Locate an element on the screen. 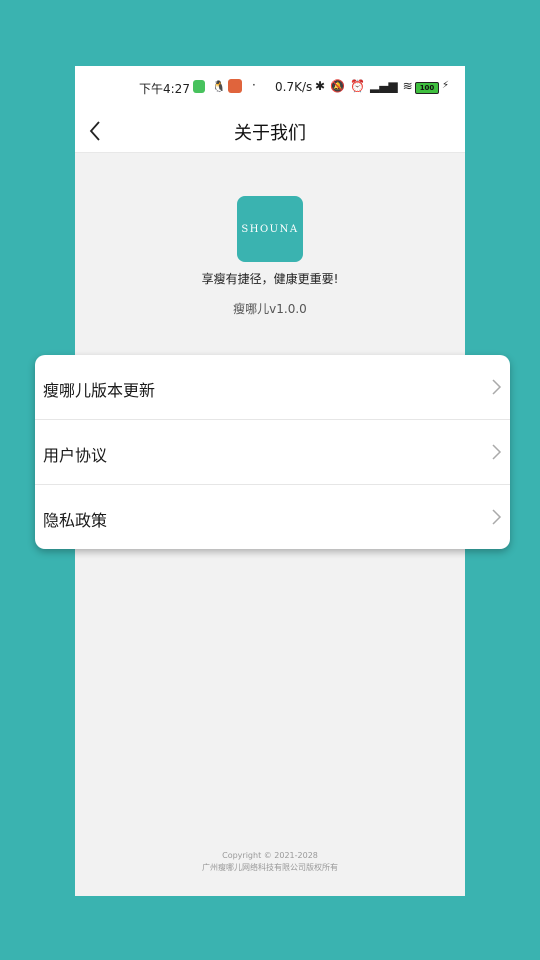  copyright-line-1: Copyright © 2021-2028 is located at coordinates (270, 855).